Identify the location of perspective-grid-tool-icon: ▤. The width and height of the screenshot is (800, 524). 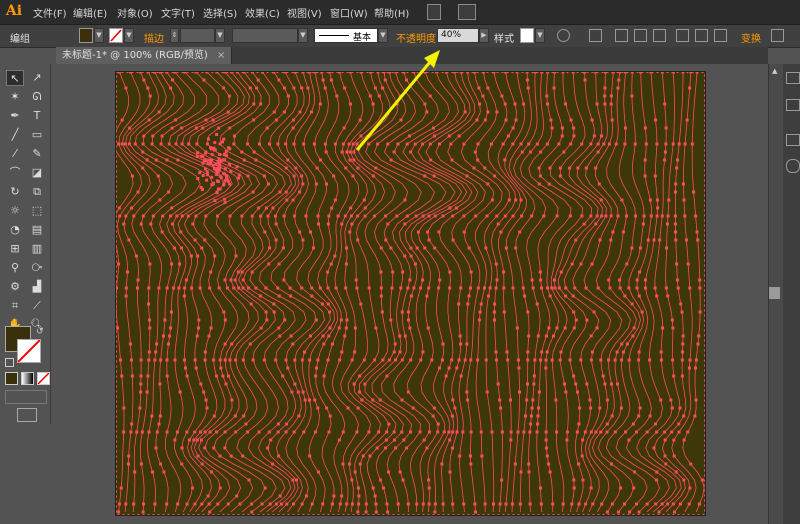
(37, 230).